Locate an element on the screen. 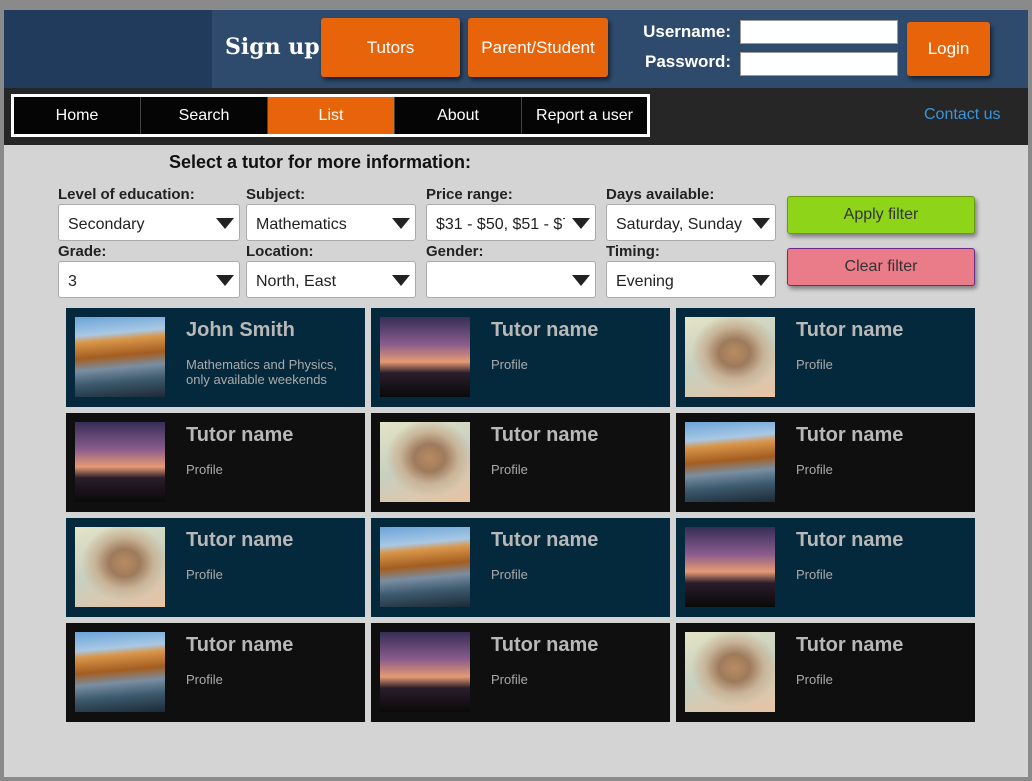  nav-item-about: About is located at coordinates (458, 115).